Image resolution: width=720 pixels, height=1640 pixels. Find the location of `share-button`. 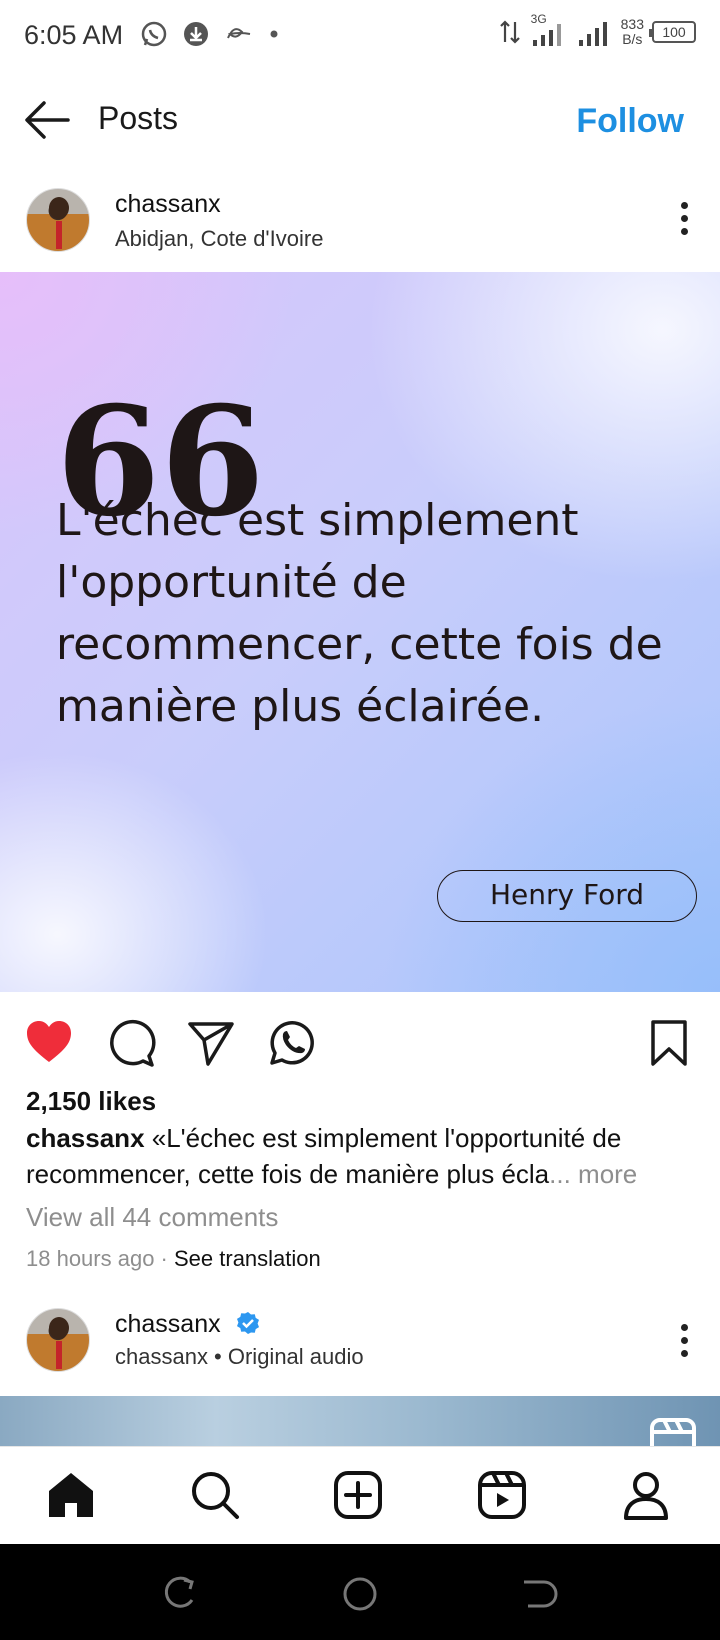

share-button is located at coordinates (211, 1043).